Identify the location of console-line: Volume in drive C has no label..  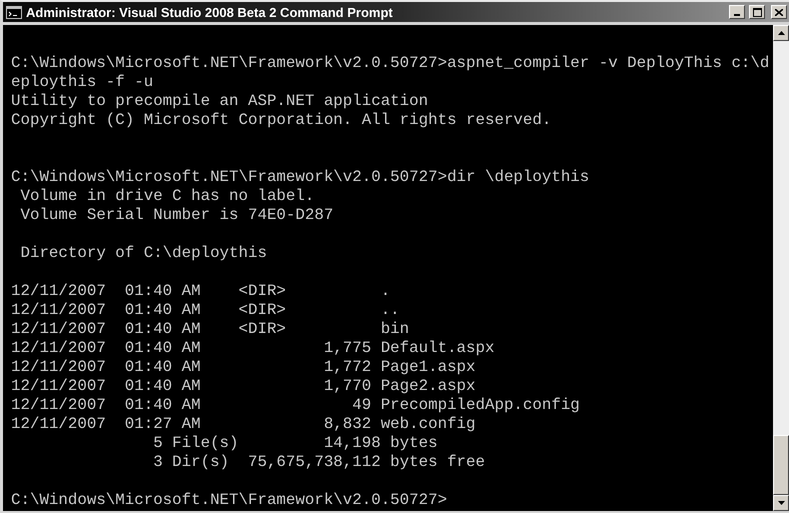
(167, 196).